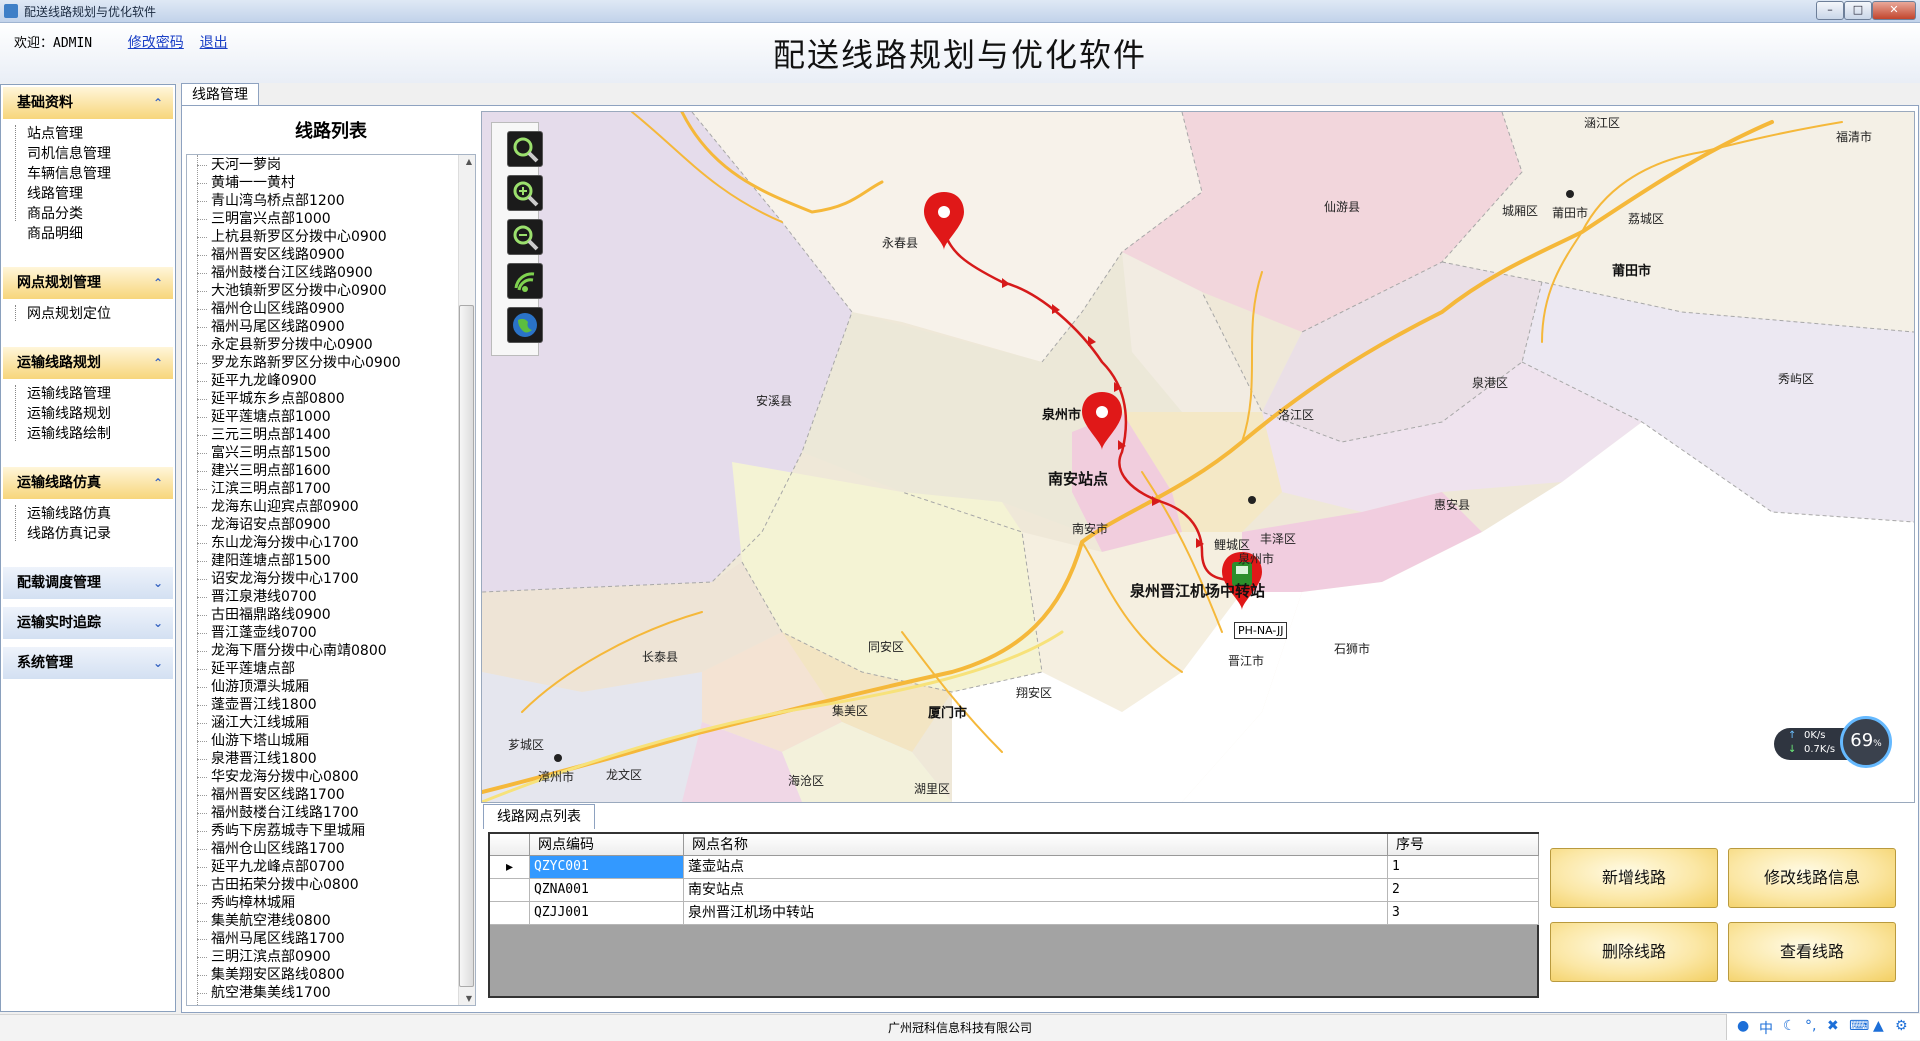  What do you see at coordinates (271, 867) in the screenshot?
I see `route-list-item: 延平九龙峰点部0700` at bounding box center [271, 867].